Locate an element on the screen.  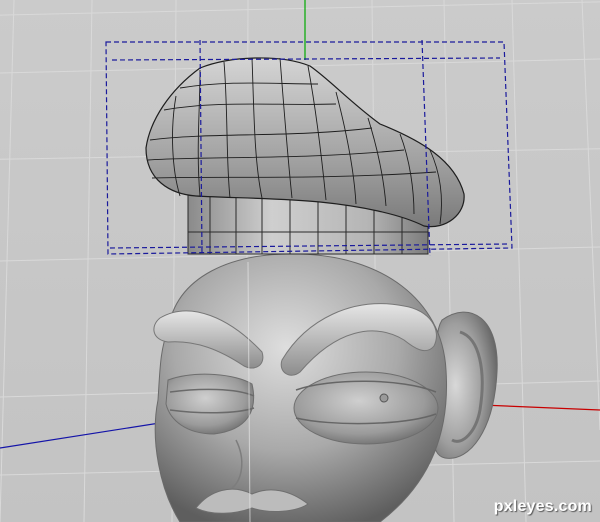
pupil is located at coordinates (384, 398).